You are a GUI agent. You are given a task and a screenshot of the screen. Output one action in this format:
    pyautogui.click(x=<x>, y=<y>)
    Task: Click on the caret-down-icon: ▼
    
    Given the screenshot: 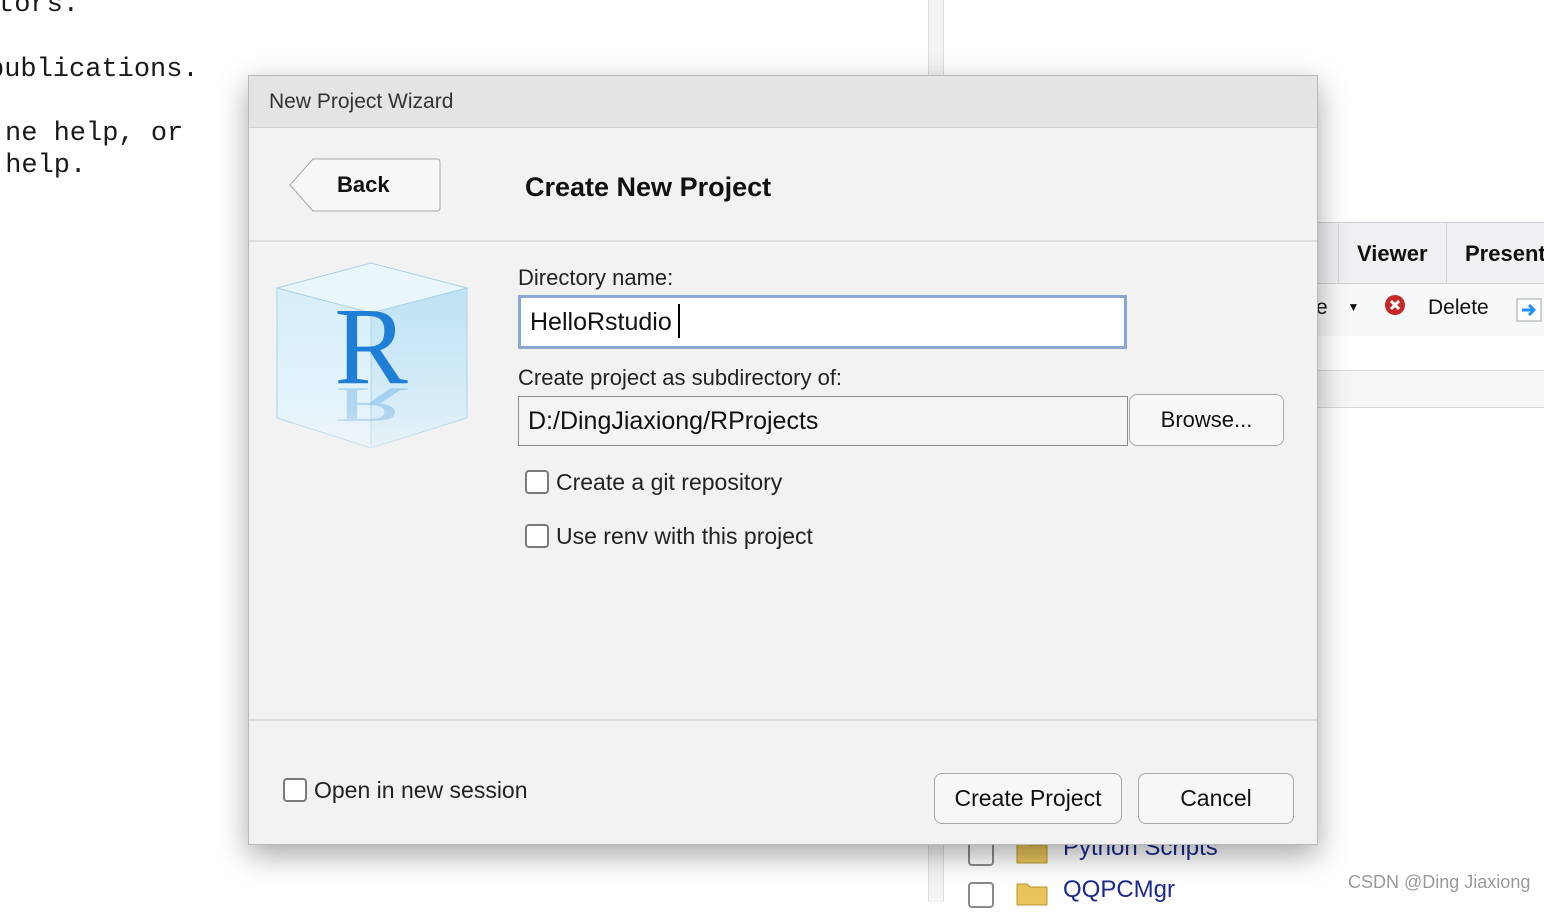 What is the action you would take?
    pyautogui.click(x=1353, y=307)
    